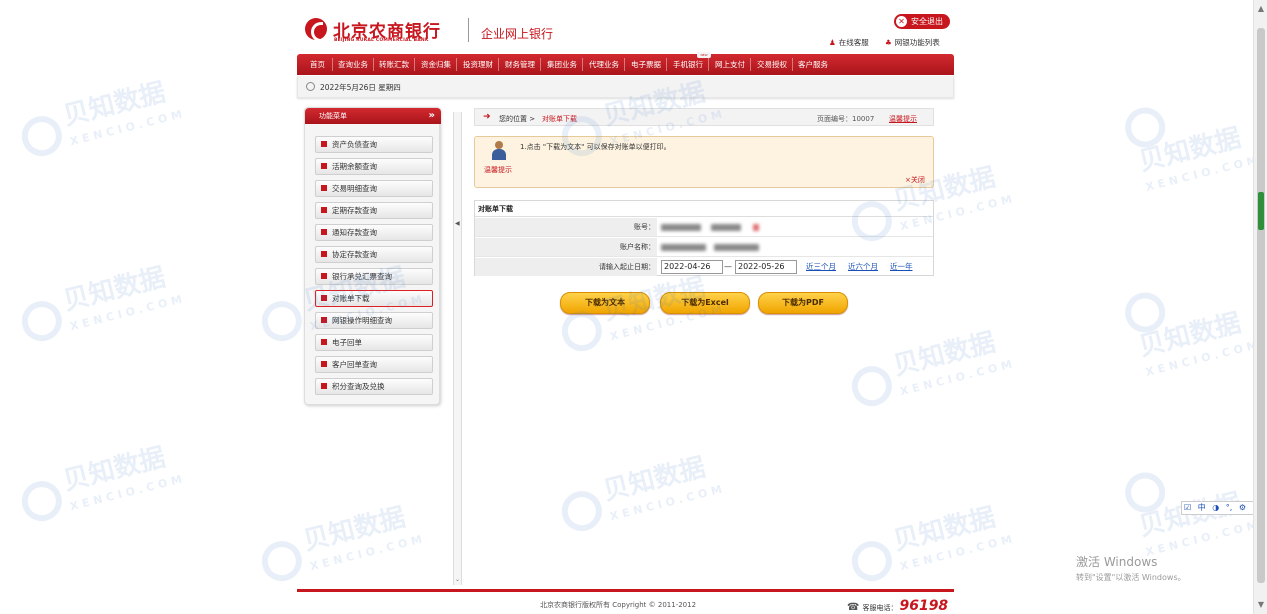 Image resolution: width=1267 pixels, height=614 pixels. Describe the element at coordinates (901, 267) in the screenshot. I see `range-one-year-link: 近一年` at that location.